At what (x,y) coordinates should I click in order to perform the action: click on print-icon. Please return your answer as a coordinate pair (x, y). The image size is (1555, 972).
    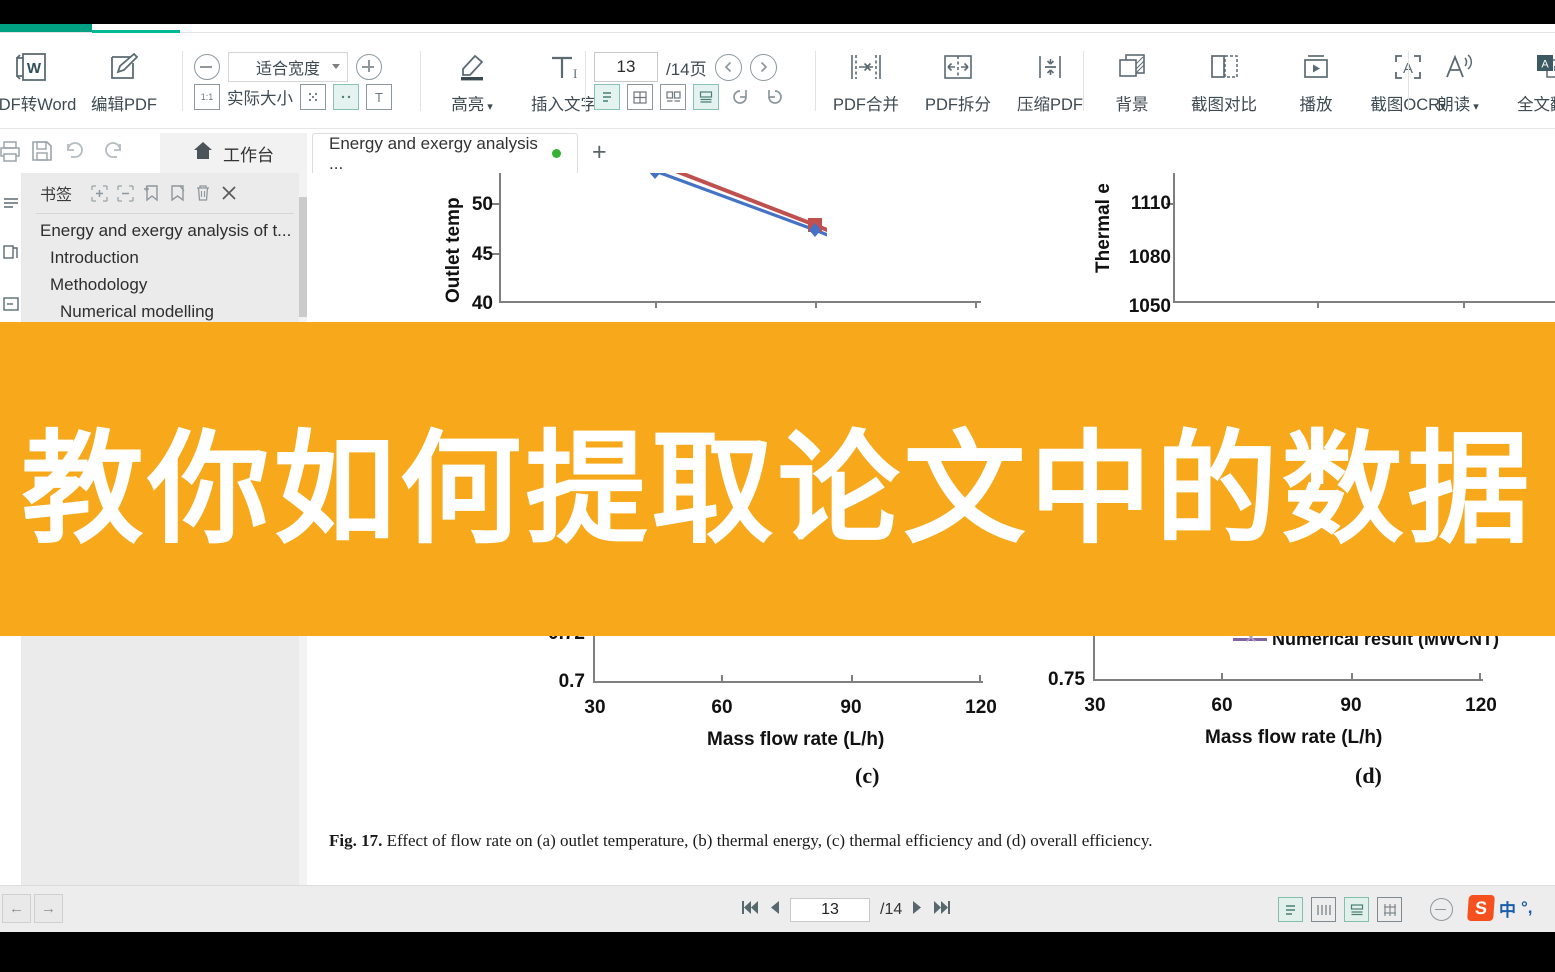
    Looking at the image, I should click on (13, 151).